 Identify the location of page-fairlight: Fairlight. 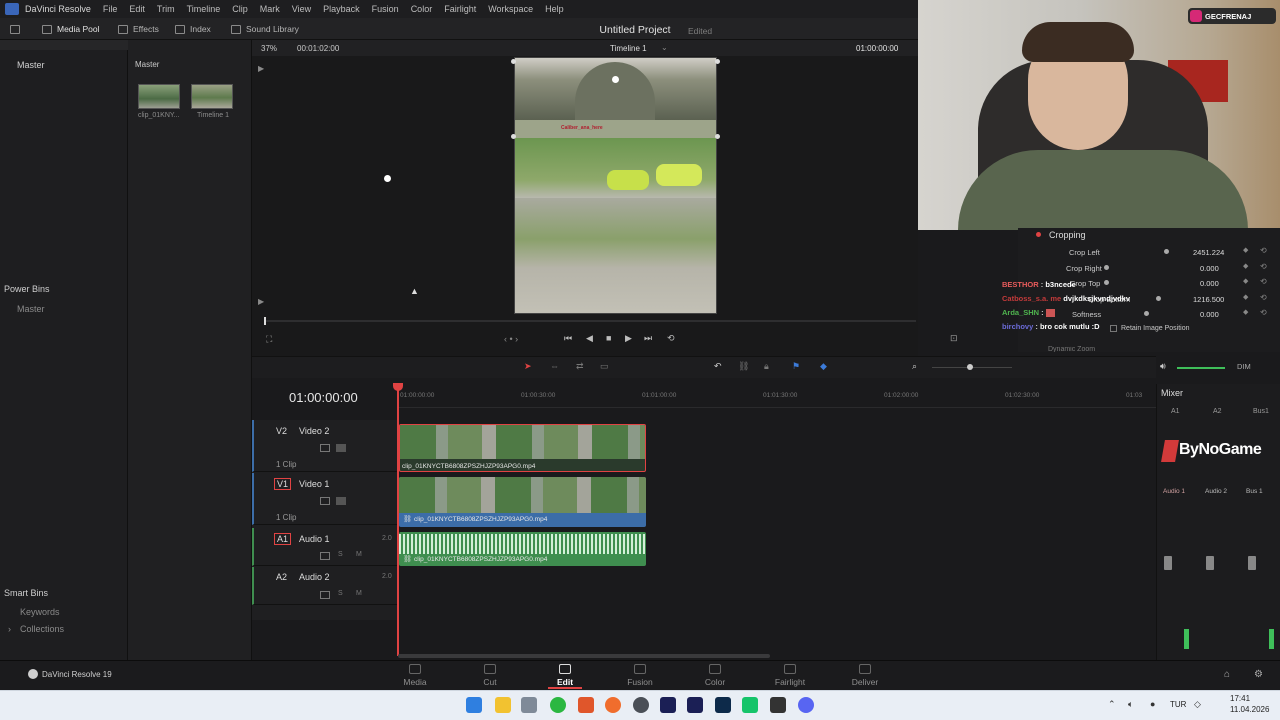
(790, 674).